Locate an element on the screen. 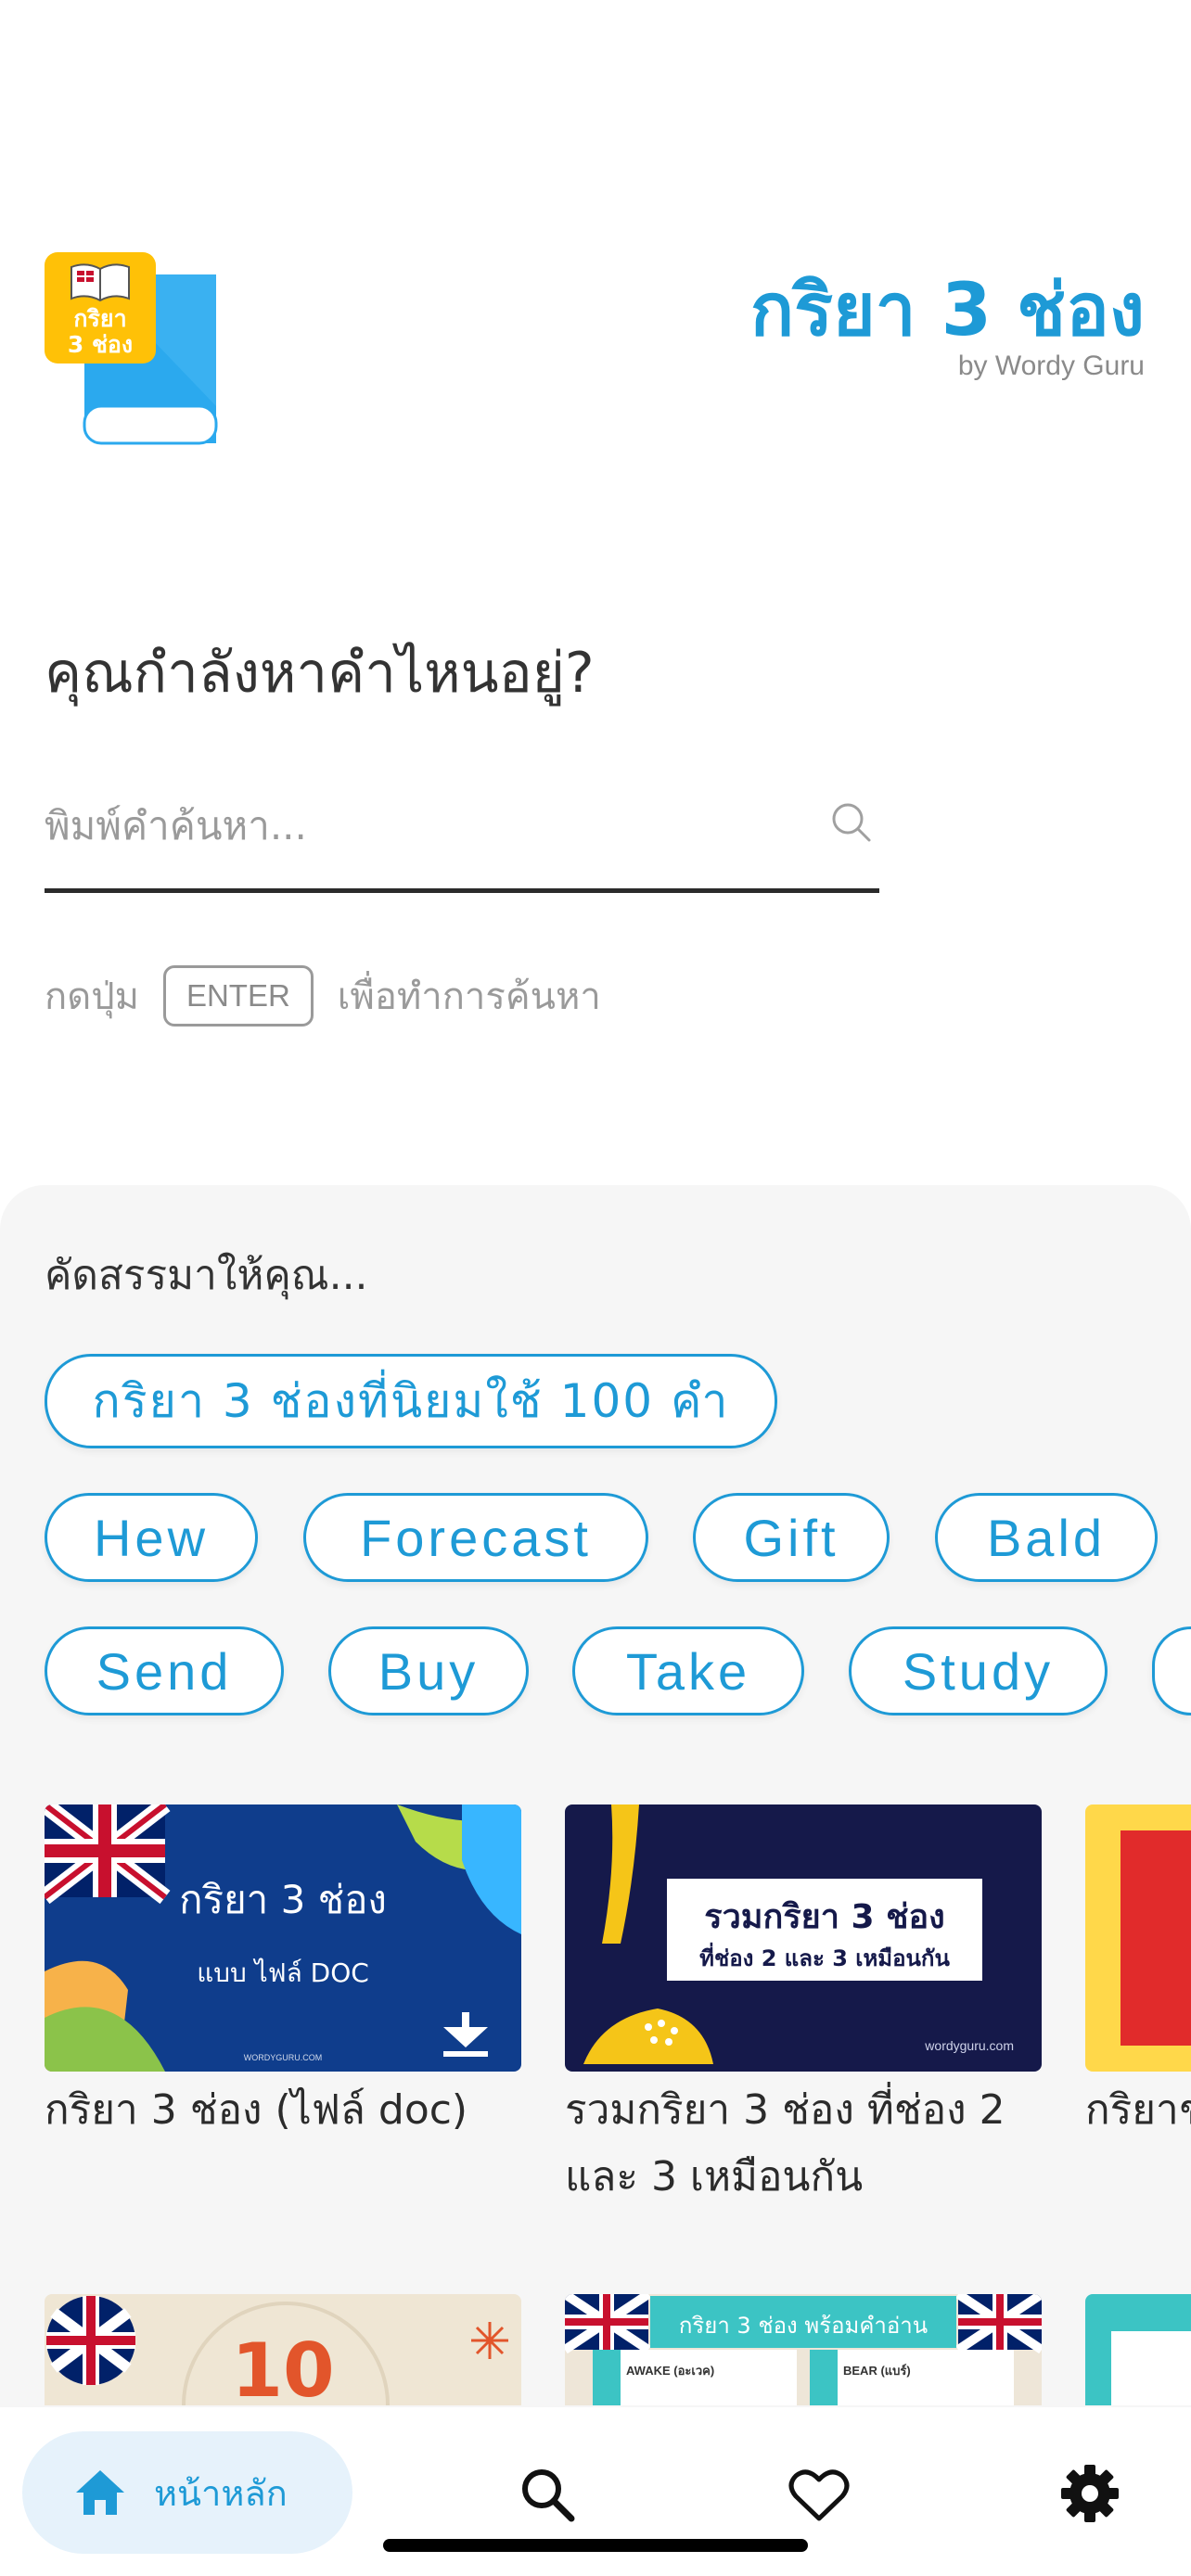 The width and height of the screenshot is (1191, 2576). home-indicator is located at coordinates (595, 2545).